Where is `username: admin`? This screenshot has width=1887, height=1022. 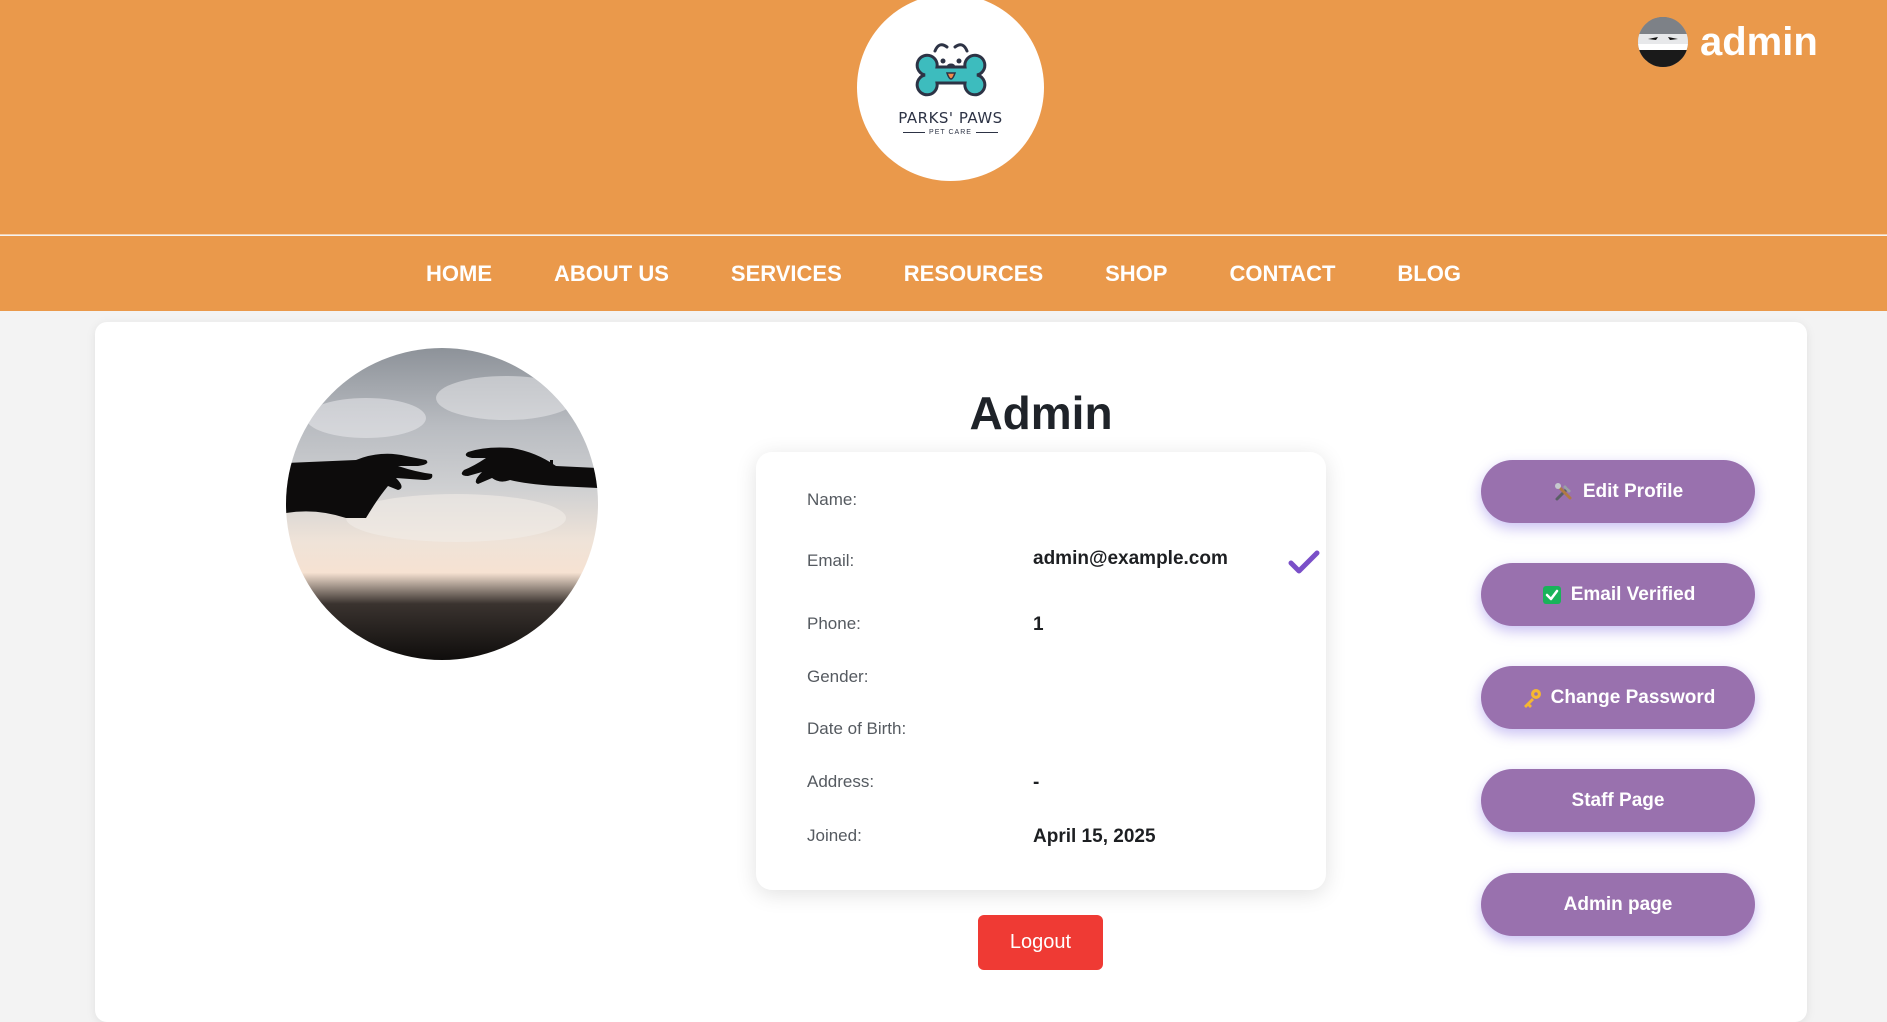
username: admin is located at coordinates (1759, 42).